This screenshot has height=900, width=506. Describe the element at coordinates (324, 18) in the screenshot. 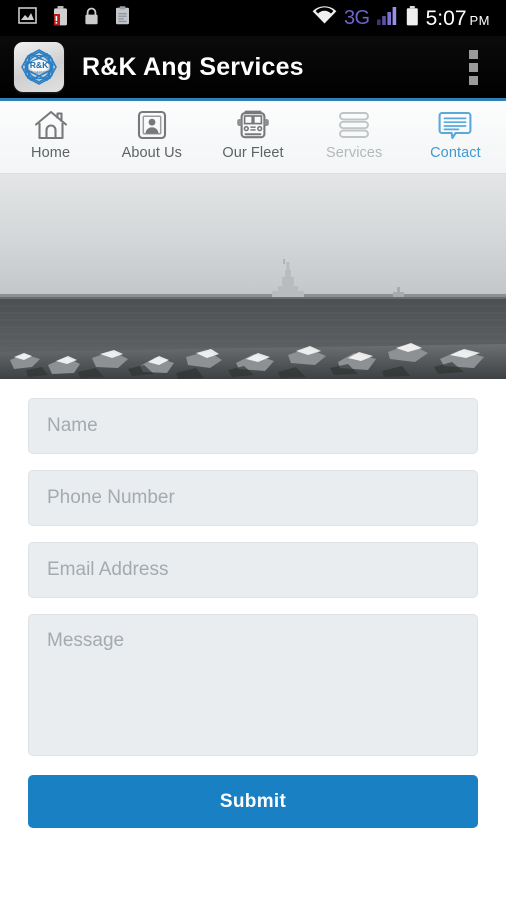

I see `wifi-icon` at that location.